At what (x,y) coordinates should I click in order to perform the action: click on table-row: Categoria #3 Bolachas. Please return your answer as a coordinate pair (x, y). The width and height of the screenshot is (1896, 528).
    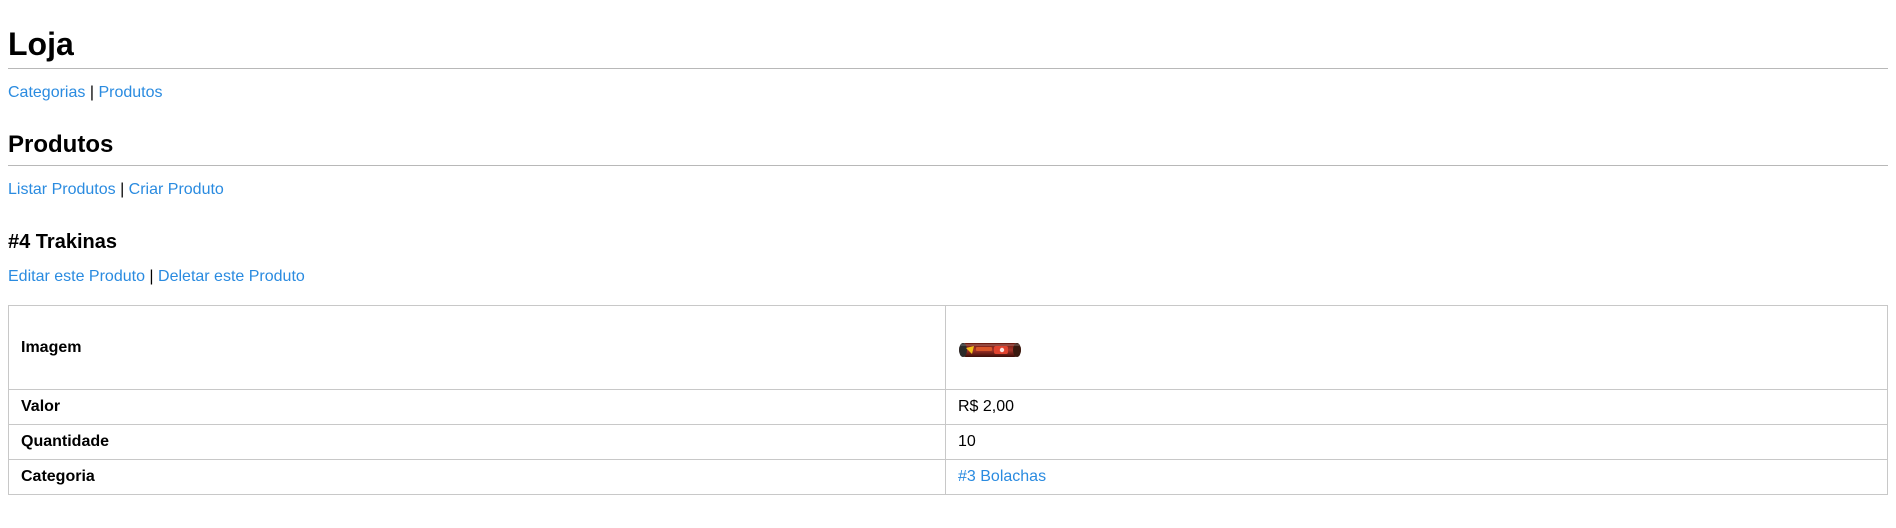
    Looking at the image, I should click on (948, 477).